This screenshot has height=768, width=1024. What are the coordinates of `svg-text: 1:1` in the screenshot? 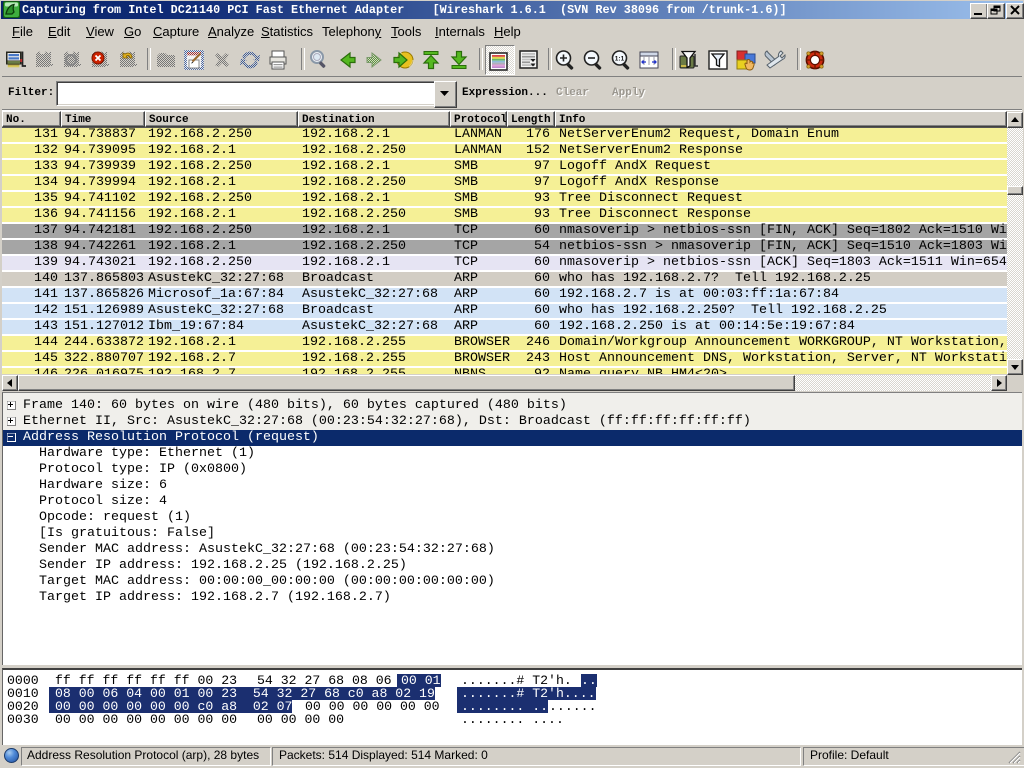 It's located at (620, 59).